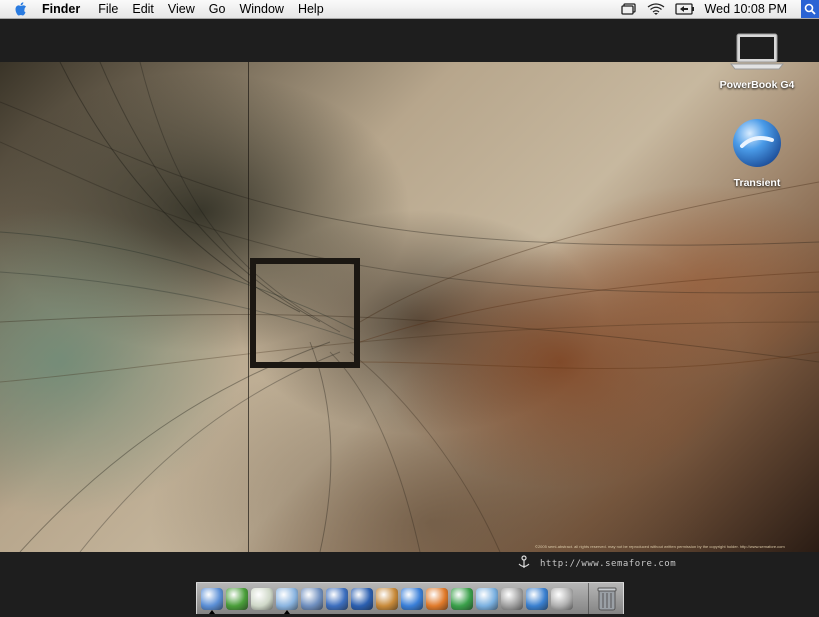 This screenshot has height=617, width=819. I want to click on dock-item-automator, so click(511, 598).